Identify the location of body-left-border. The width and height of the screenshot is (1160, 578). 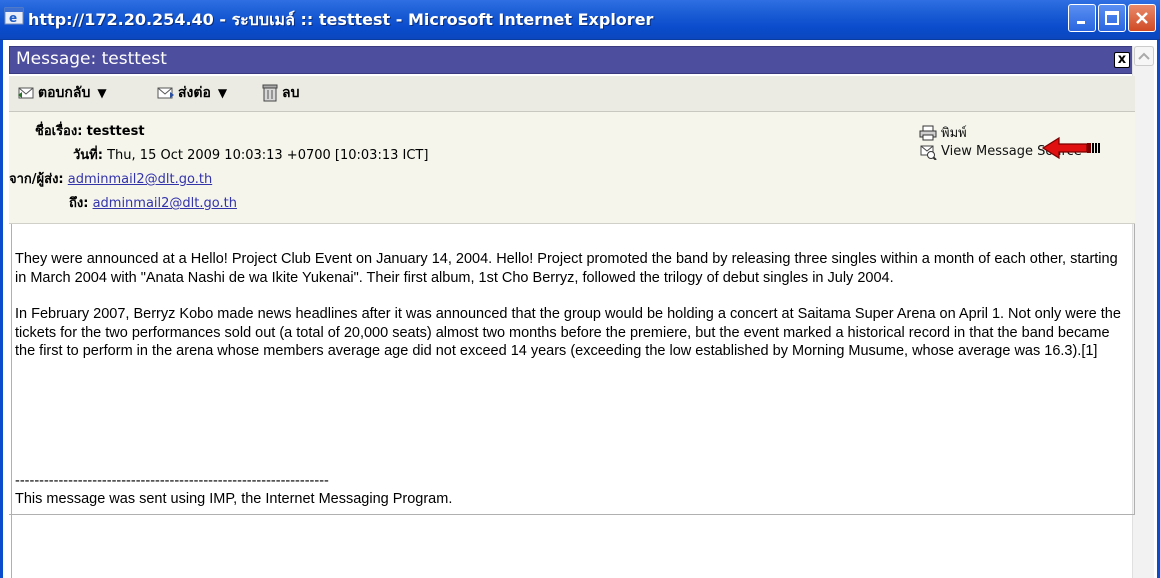
(11, 401).